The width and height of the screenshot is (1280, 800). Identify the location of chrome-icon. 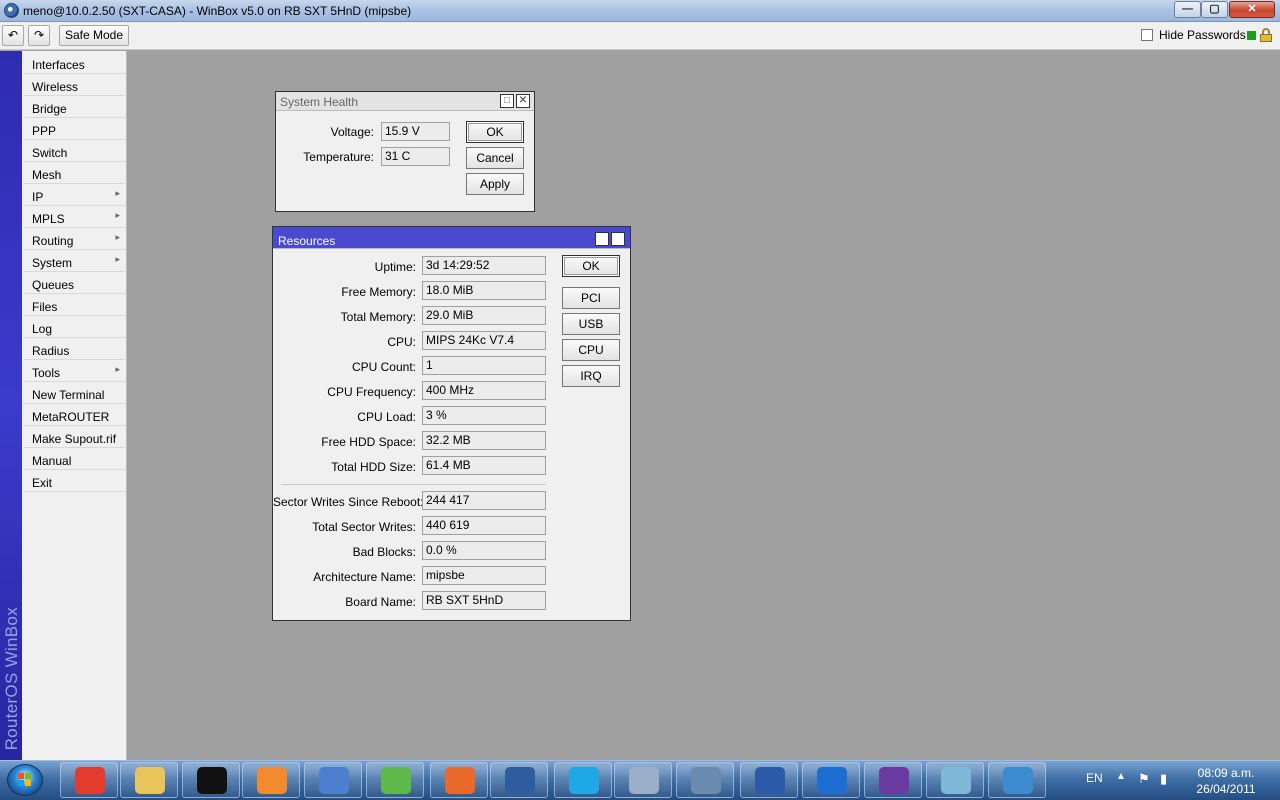
(90, 780).